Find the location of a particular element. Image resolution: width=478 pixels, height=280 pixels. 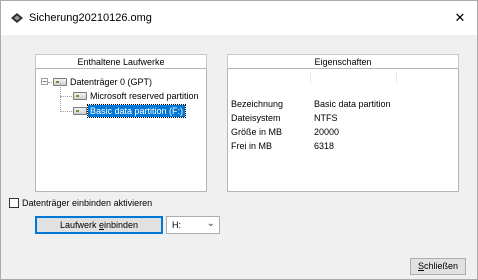

close-button-label: chließen is located at coordinates (441, 266).